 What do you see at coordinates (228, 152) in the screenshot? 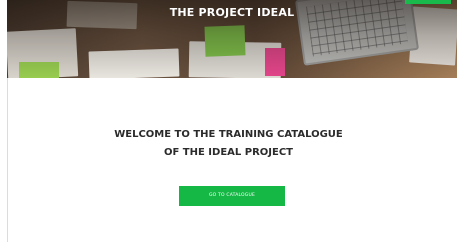
I see `welcome-heading-line-2: OF THE IDEAL PROJECT` at bounding box center [228, 152].